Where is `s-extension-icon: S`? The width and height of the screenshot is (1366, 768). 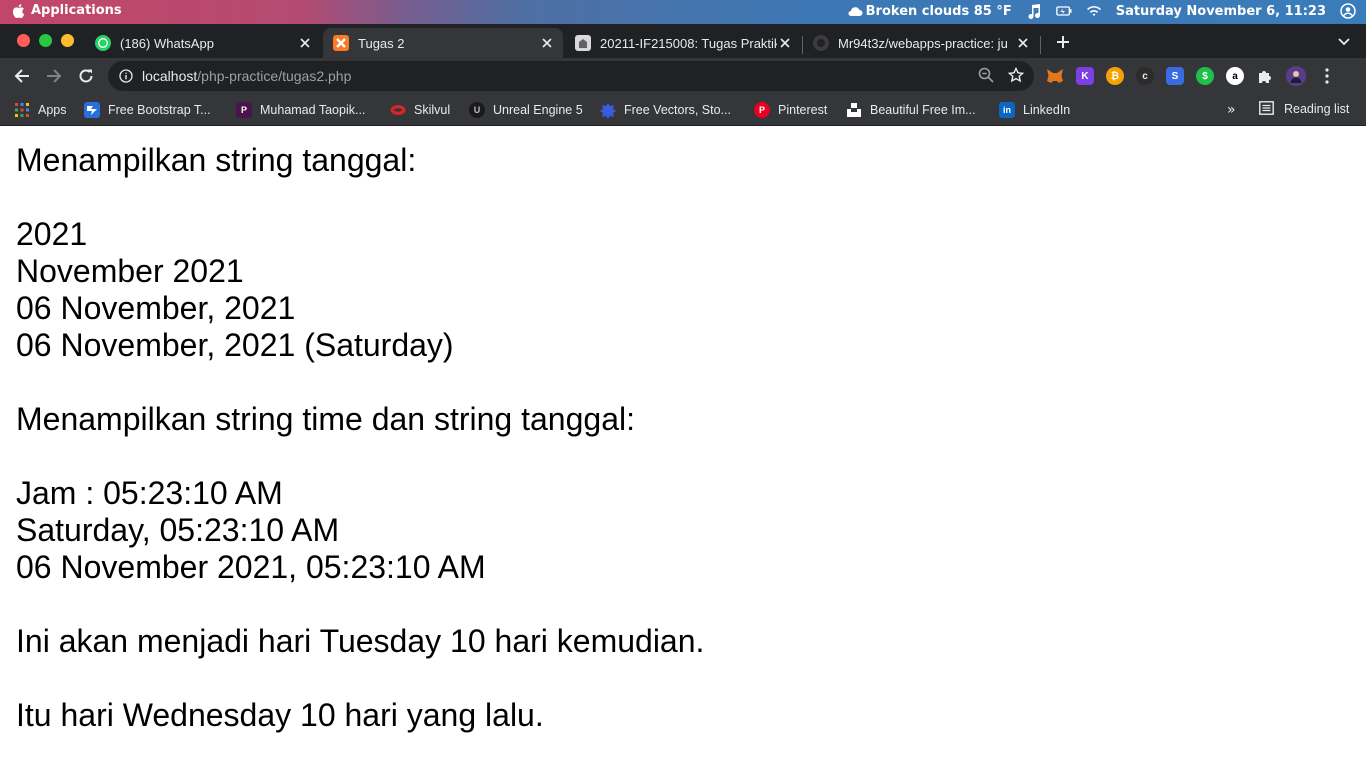 s-extension-icon: S is located at coordinates (1175, 76).